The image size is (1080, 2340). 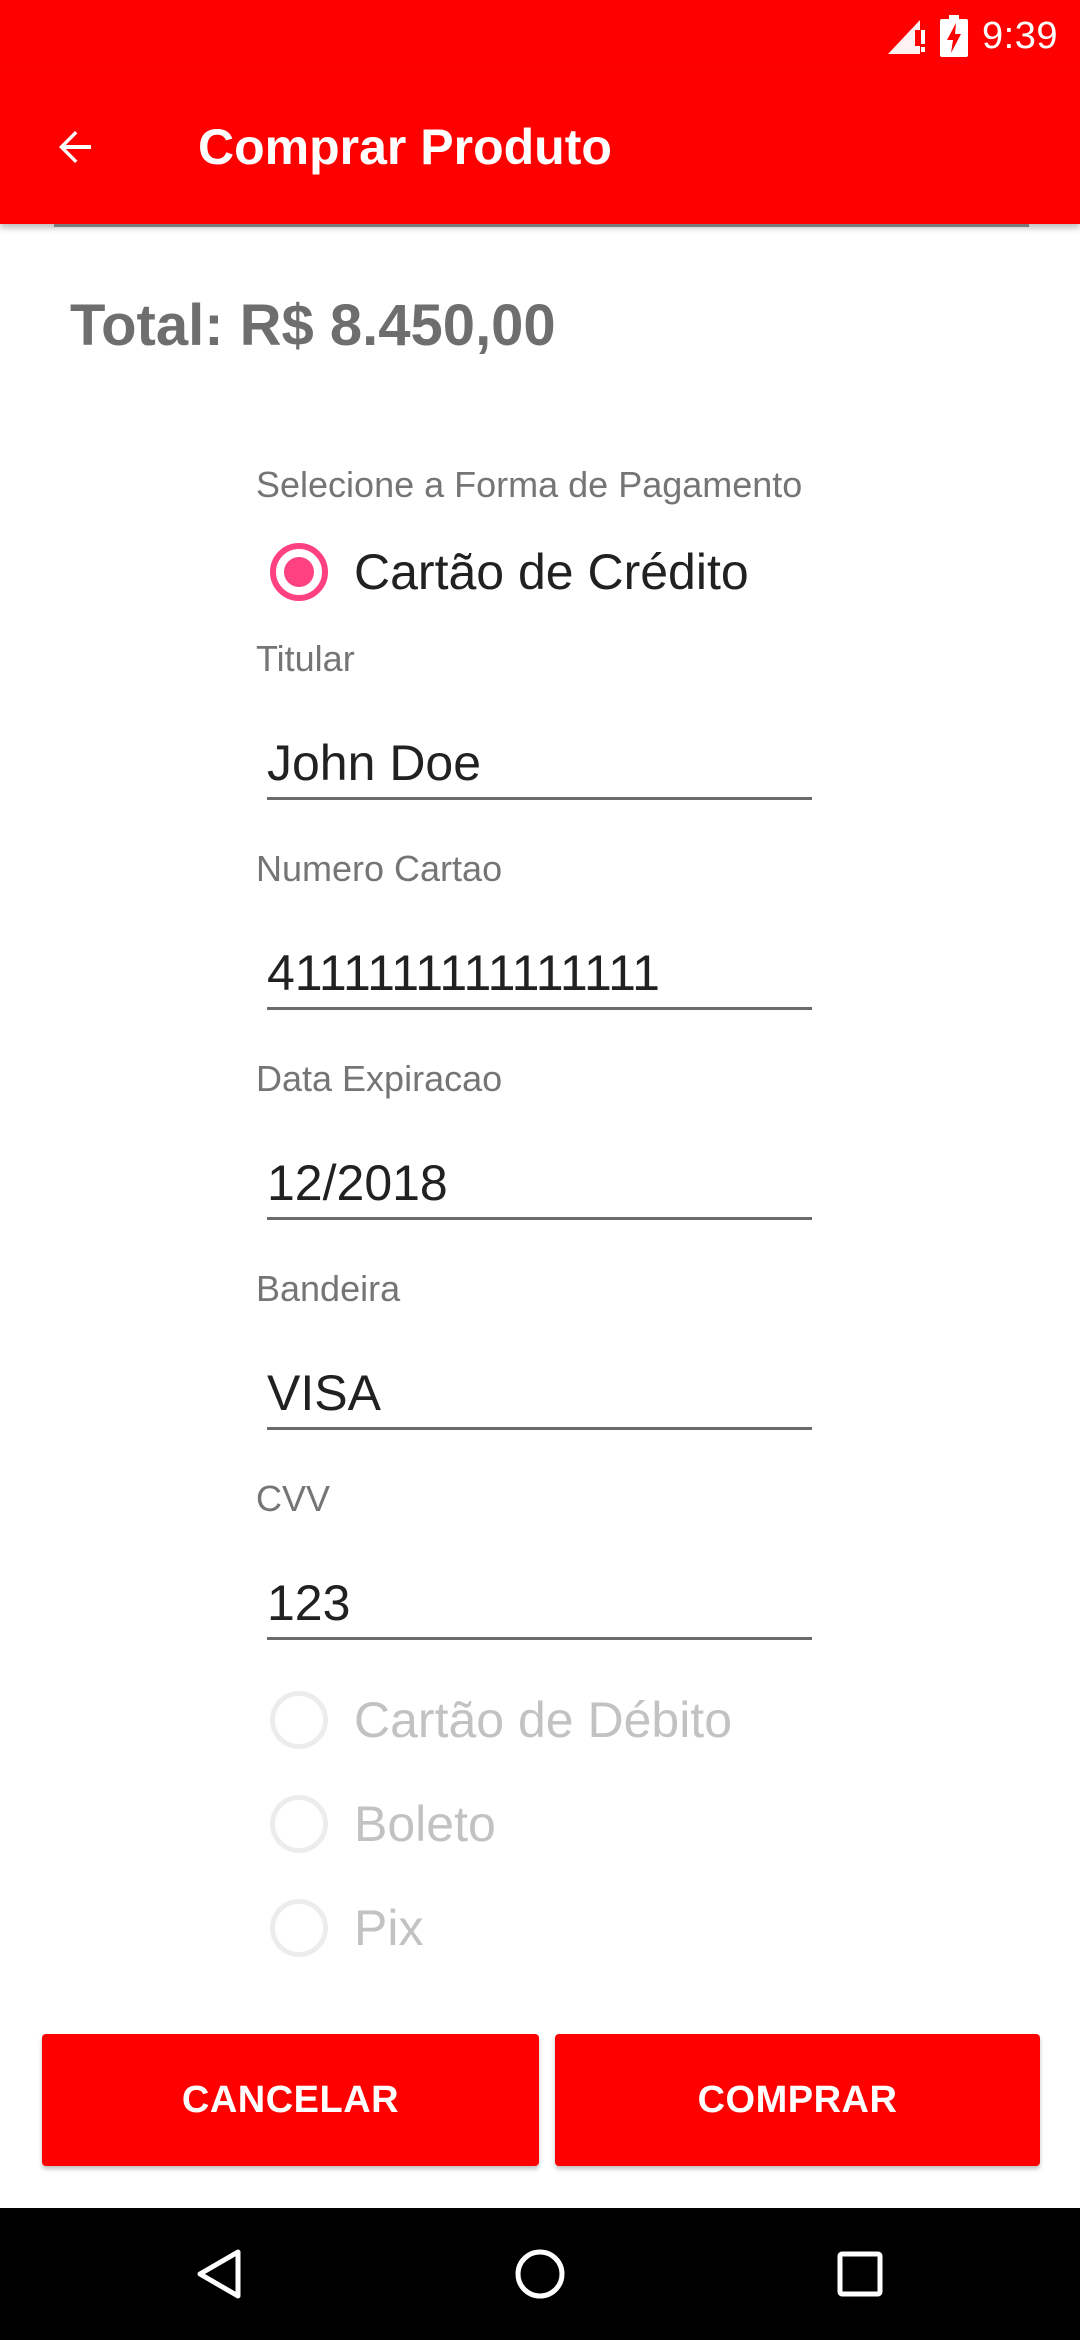 I want to click on radio-checked-icon, so click(x=299, y=572).